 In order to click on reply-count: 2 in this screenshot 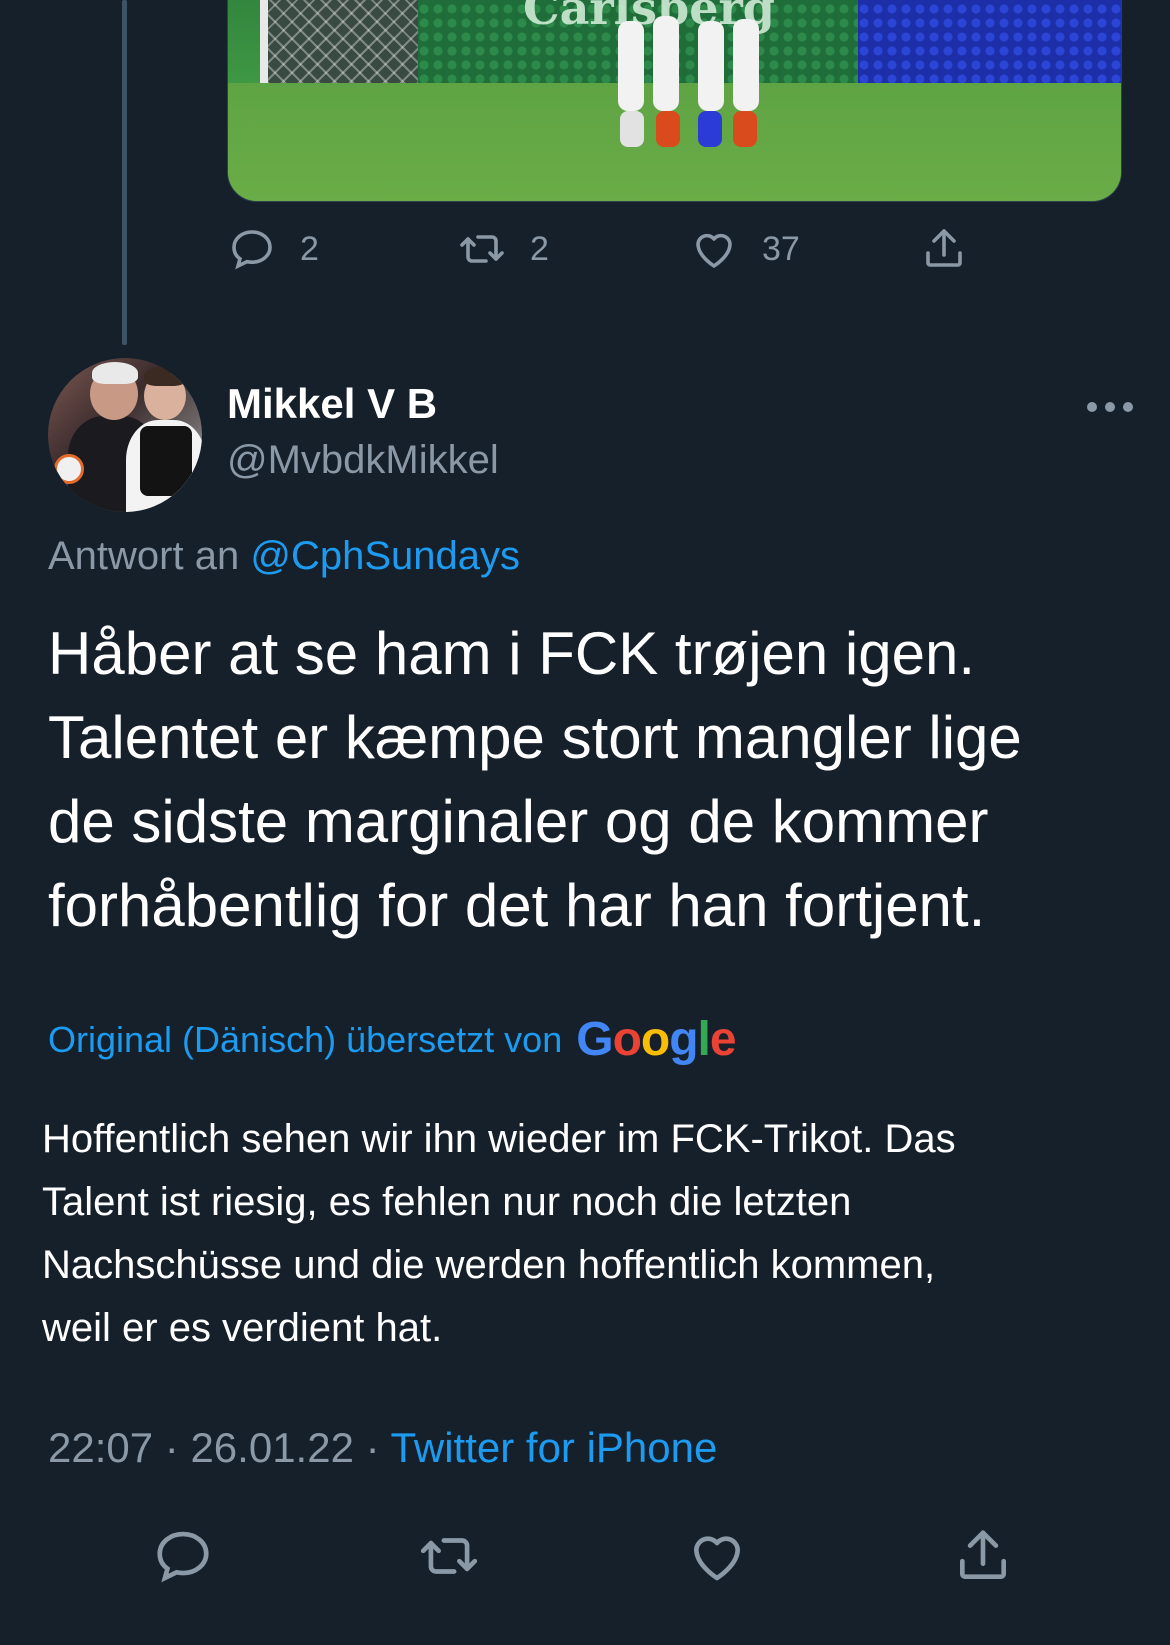, I will do `click(309, 248)`.